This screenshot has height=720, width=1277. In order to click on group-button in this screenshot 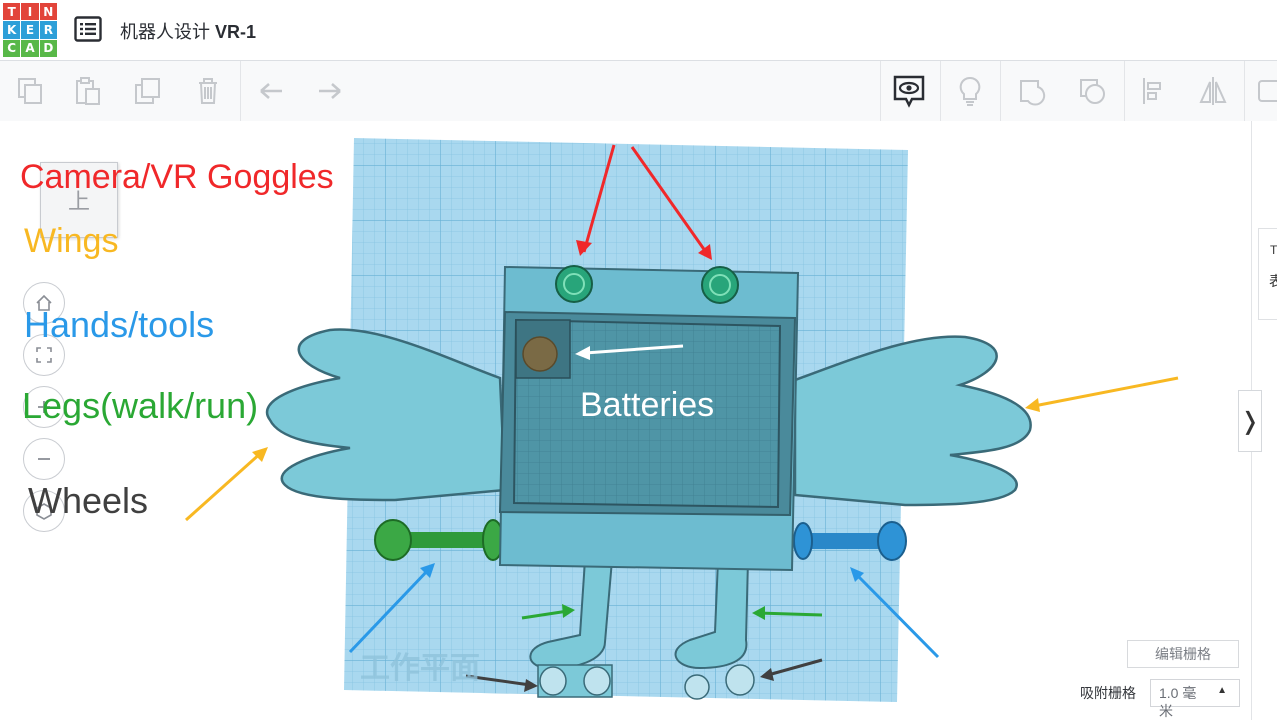, I will do `click(1032, 91)`.